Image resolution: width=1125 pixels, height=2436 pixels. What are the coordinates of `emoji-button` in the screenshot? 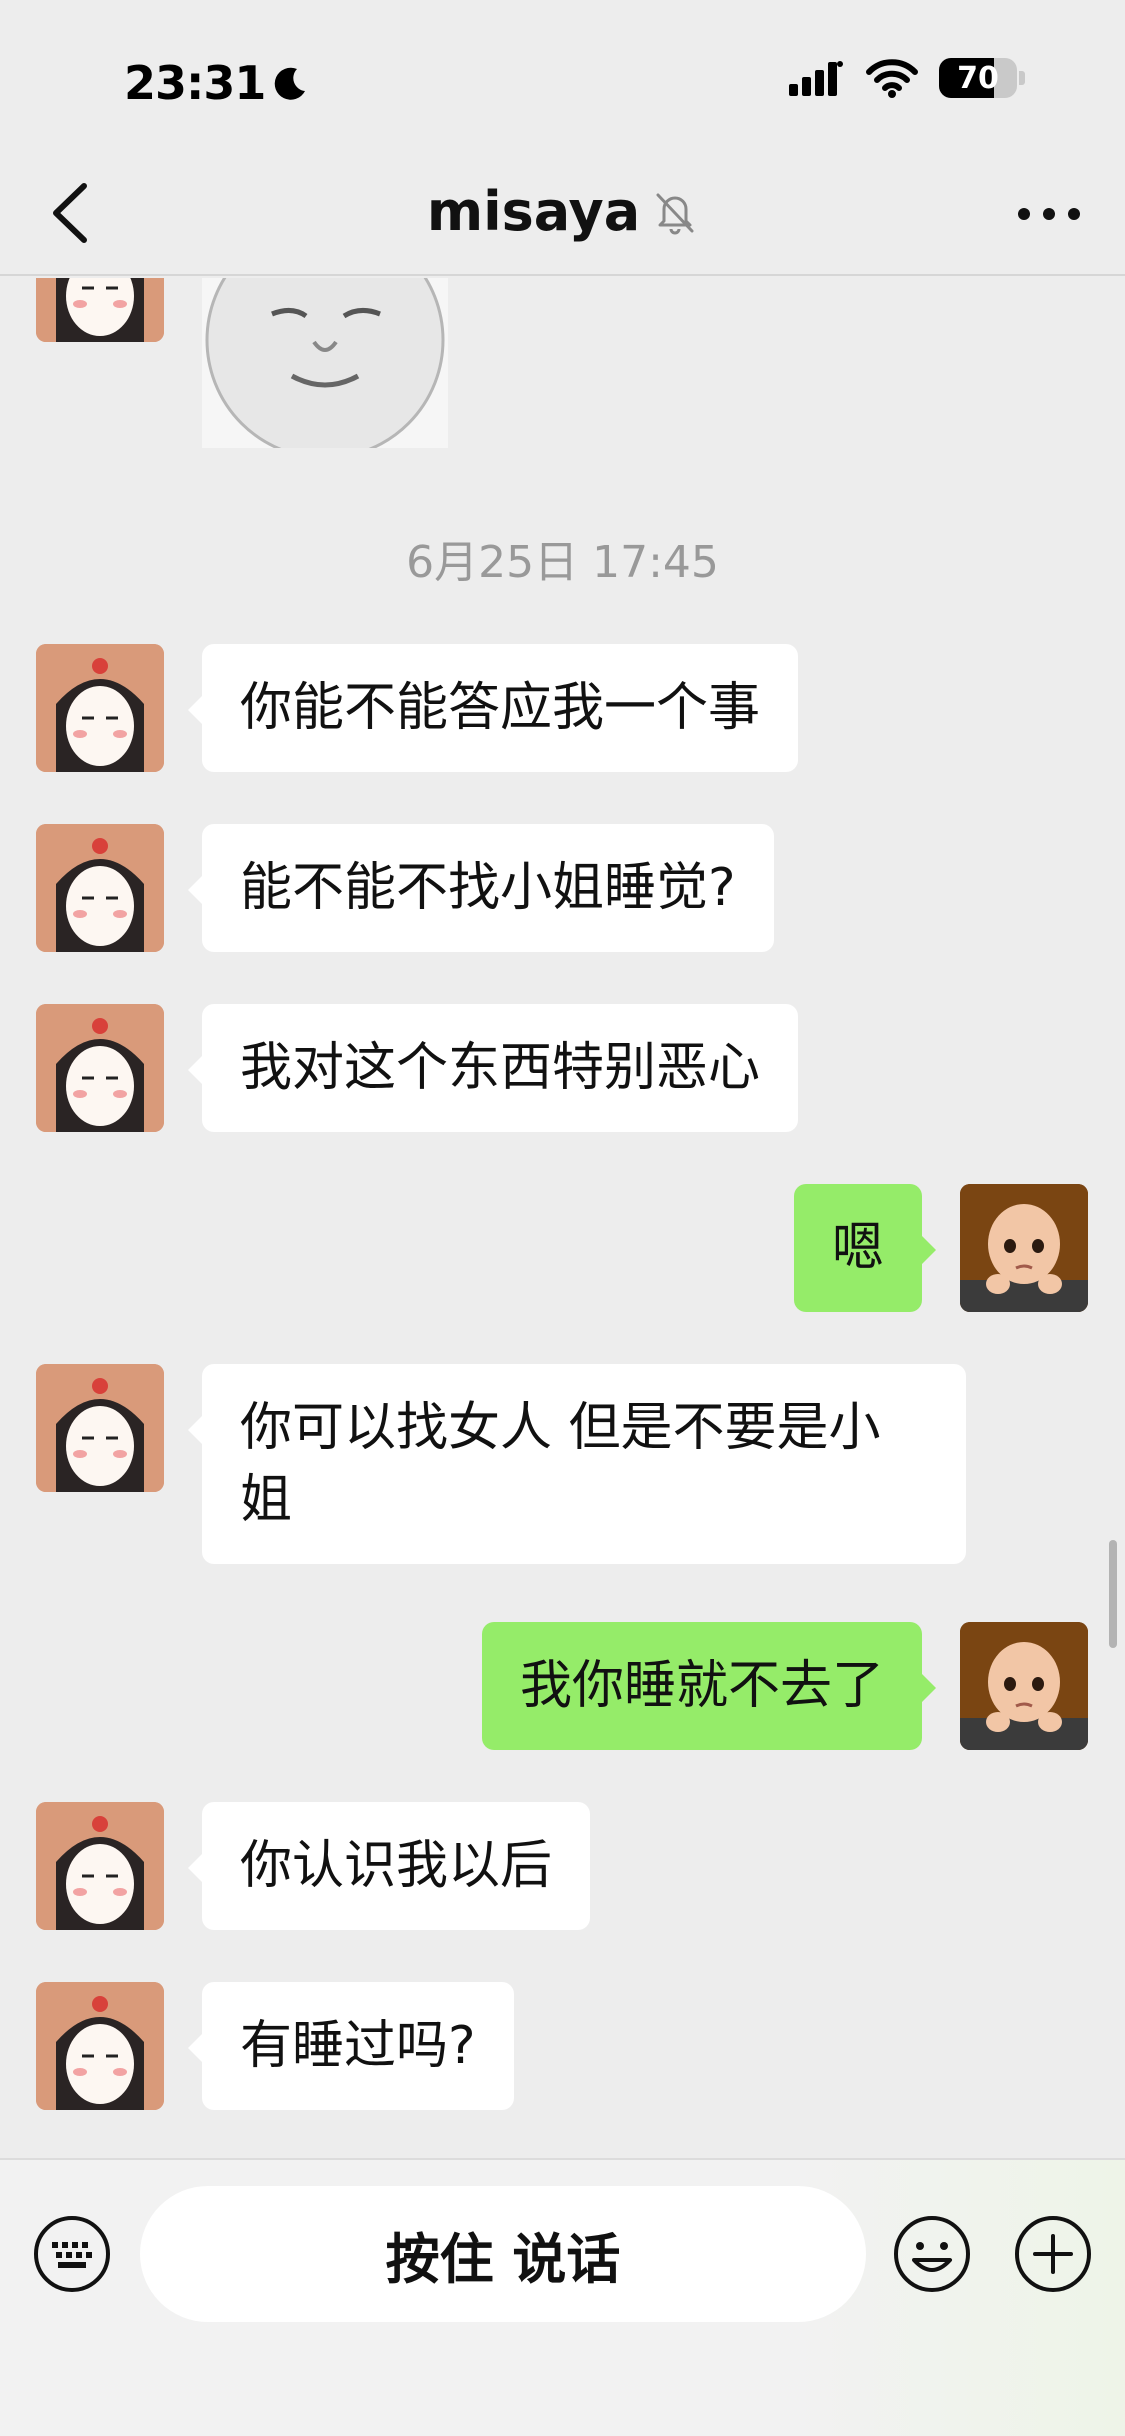 It's located at (932, 2254).